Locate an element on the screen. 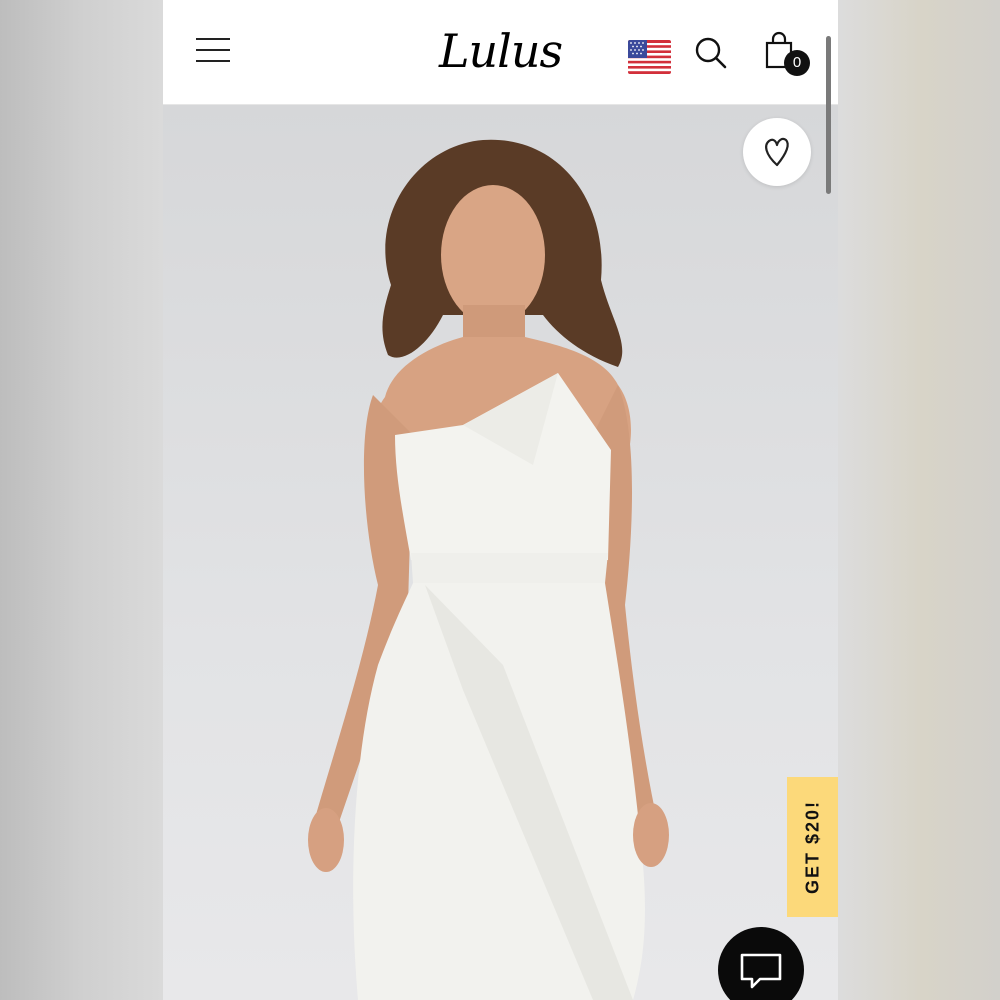 This screenshot has height=1000, width=1000. promo-label: GET $20! is located at coordinates (812, 847).